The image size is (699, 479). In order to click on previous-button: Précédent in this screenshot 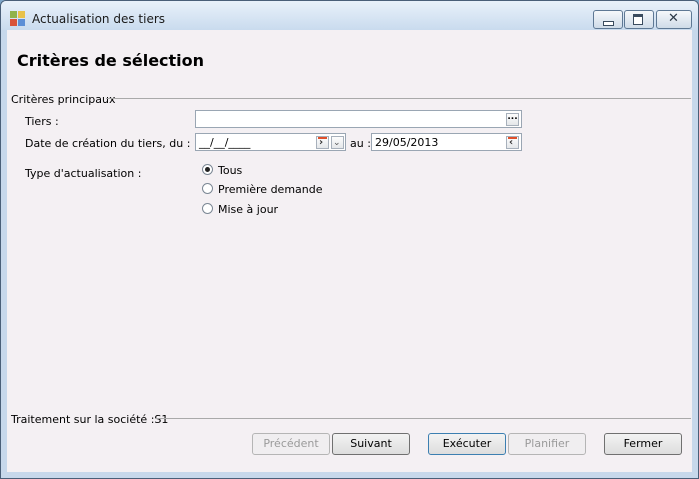, I will do `click(291, 444)`.